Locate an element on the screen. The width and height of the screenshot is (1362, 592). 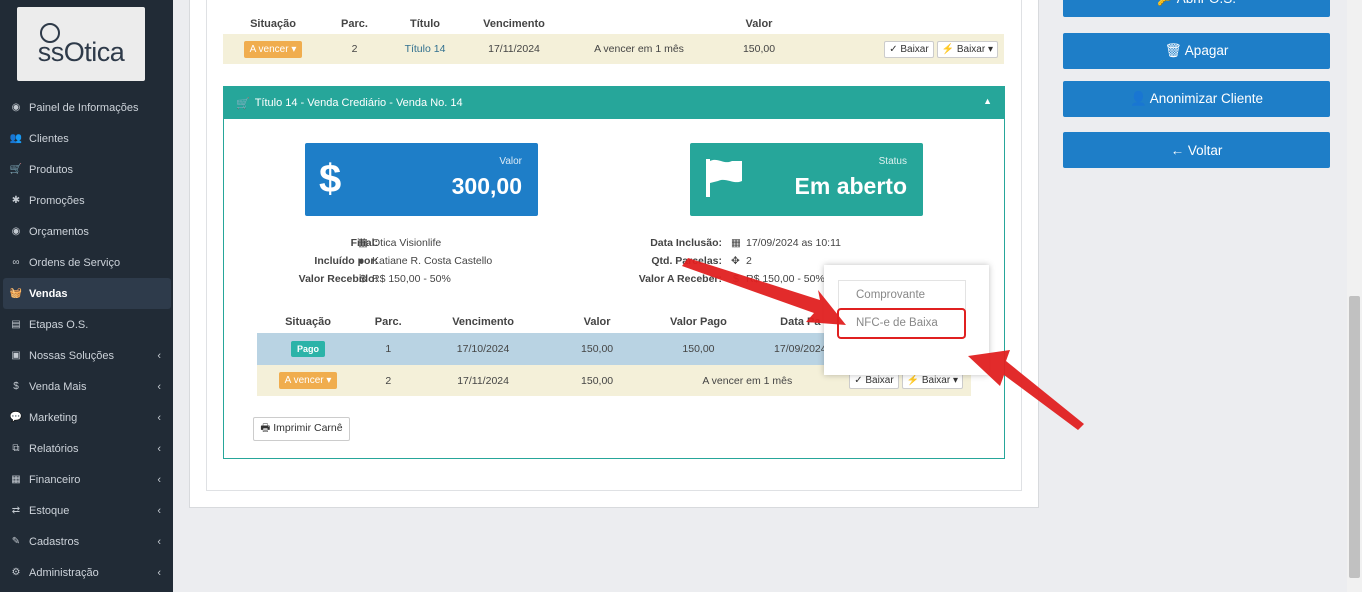
valor-pago-cell: 150,00 is located at coordinates (698, 349).